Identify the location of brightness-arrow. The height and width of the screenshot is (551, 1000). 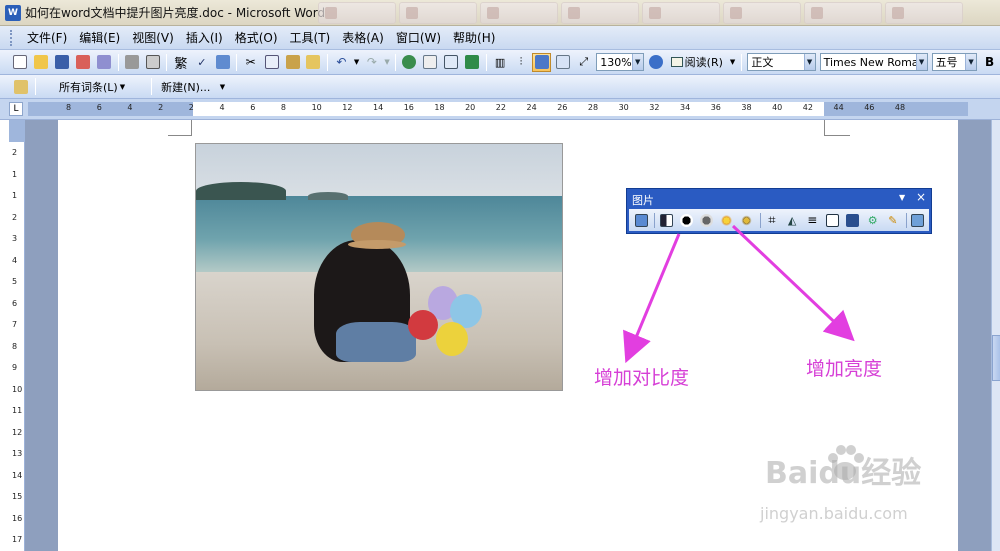
(793, 283).